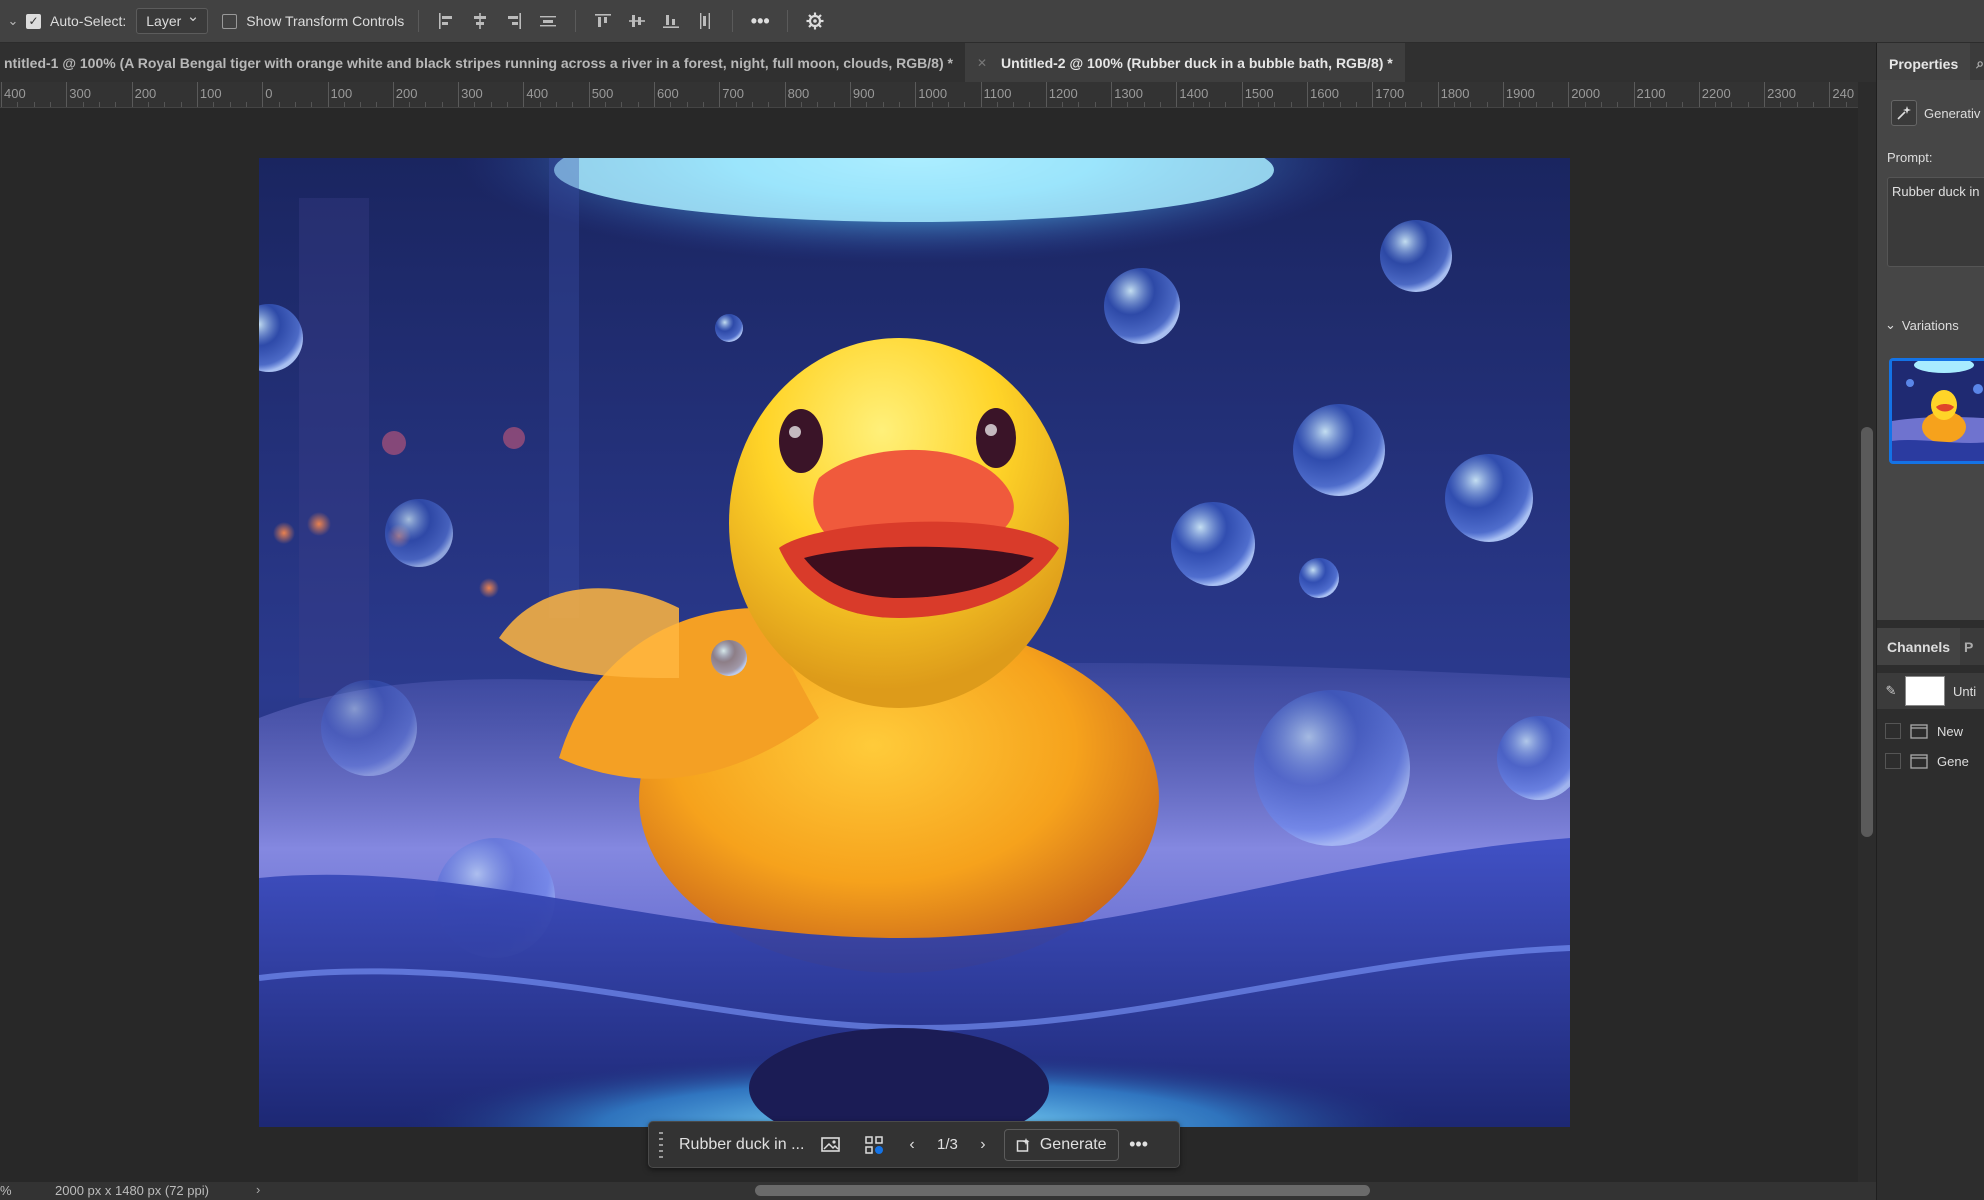 Image resolution: width=1984 pixels, height=1200 pixels. Describe the element at coordinates (1192, 94) in the screenshot. I see `ruler-tick-label: 1400` at that location.